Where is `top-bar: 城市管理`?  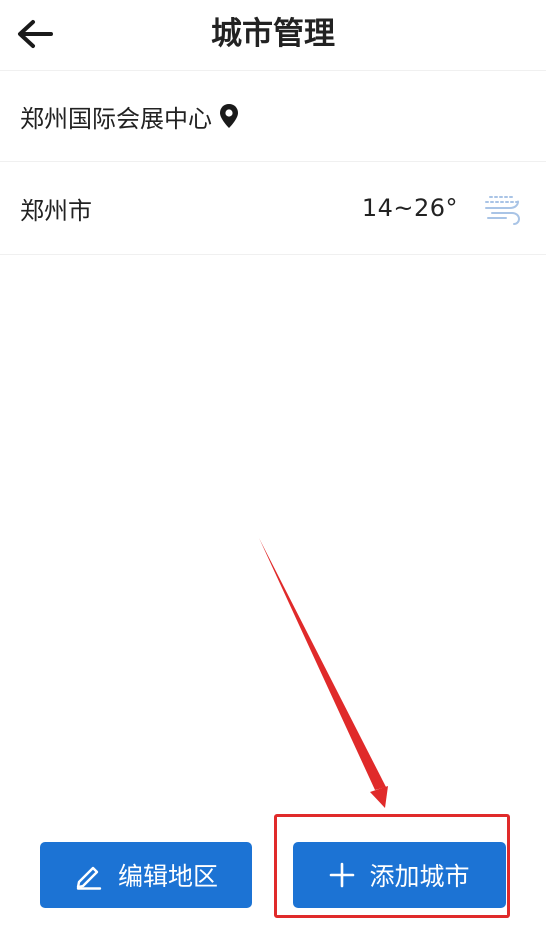 top-bar: 城市管理 is located at coordinates (273, 35).